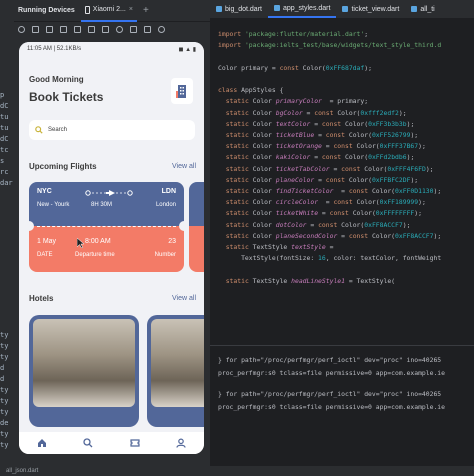 This screenshot has width=474, height=476. Describe the element at coordinates (66, 97) in the screenshot. I see `page-title: Book Tickets` at that location.